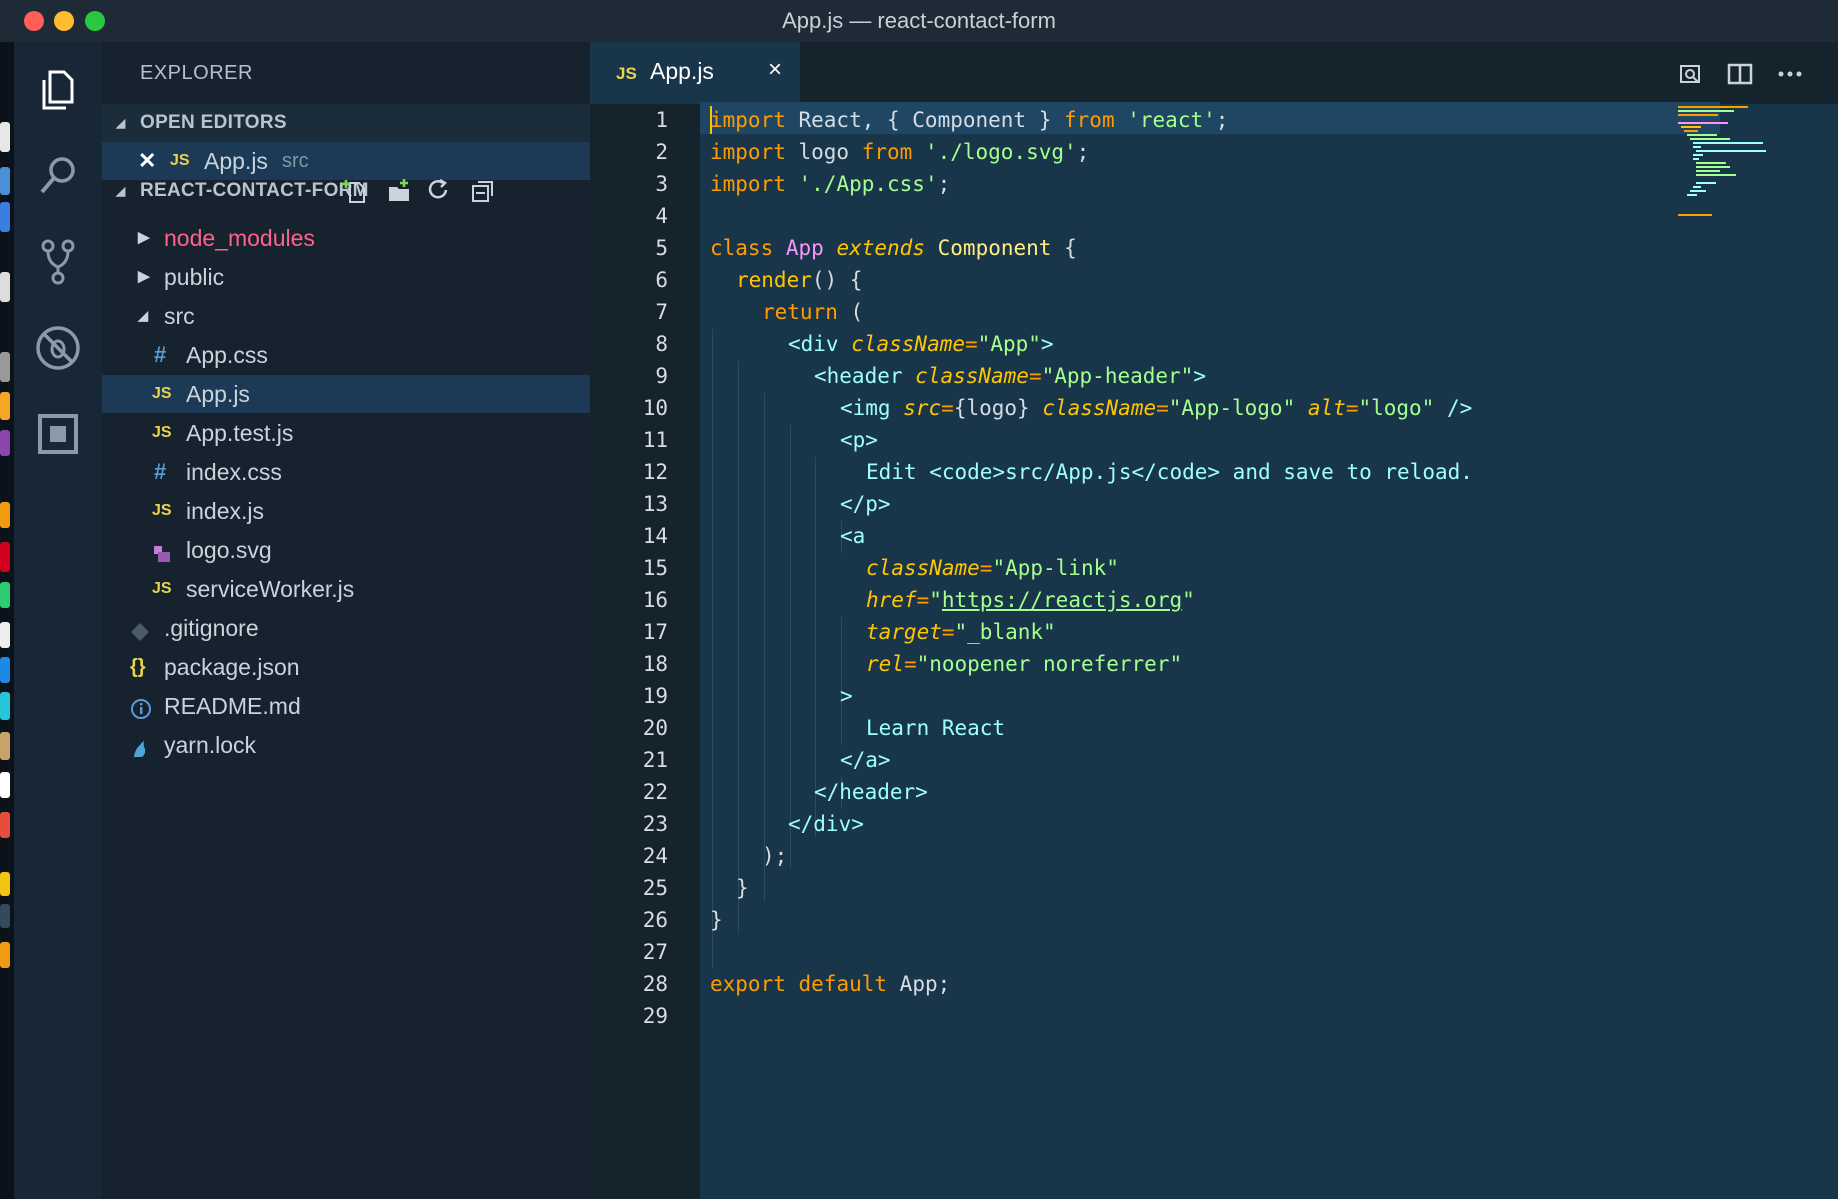 This screenshot has width=1838, height=1199. What do you see at coordinates (58, 348) in the screenshot?
I see `debug-icon` at bounding box center [58, 348].